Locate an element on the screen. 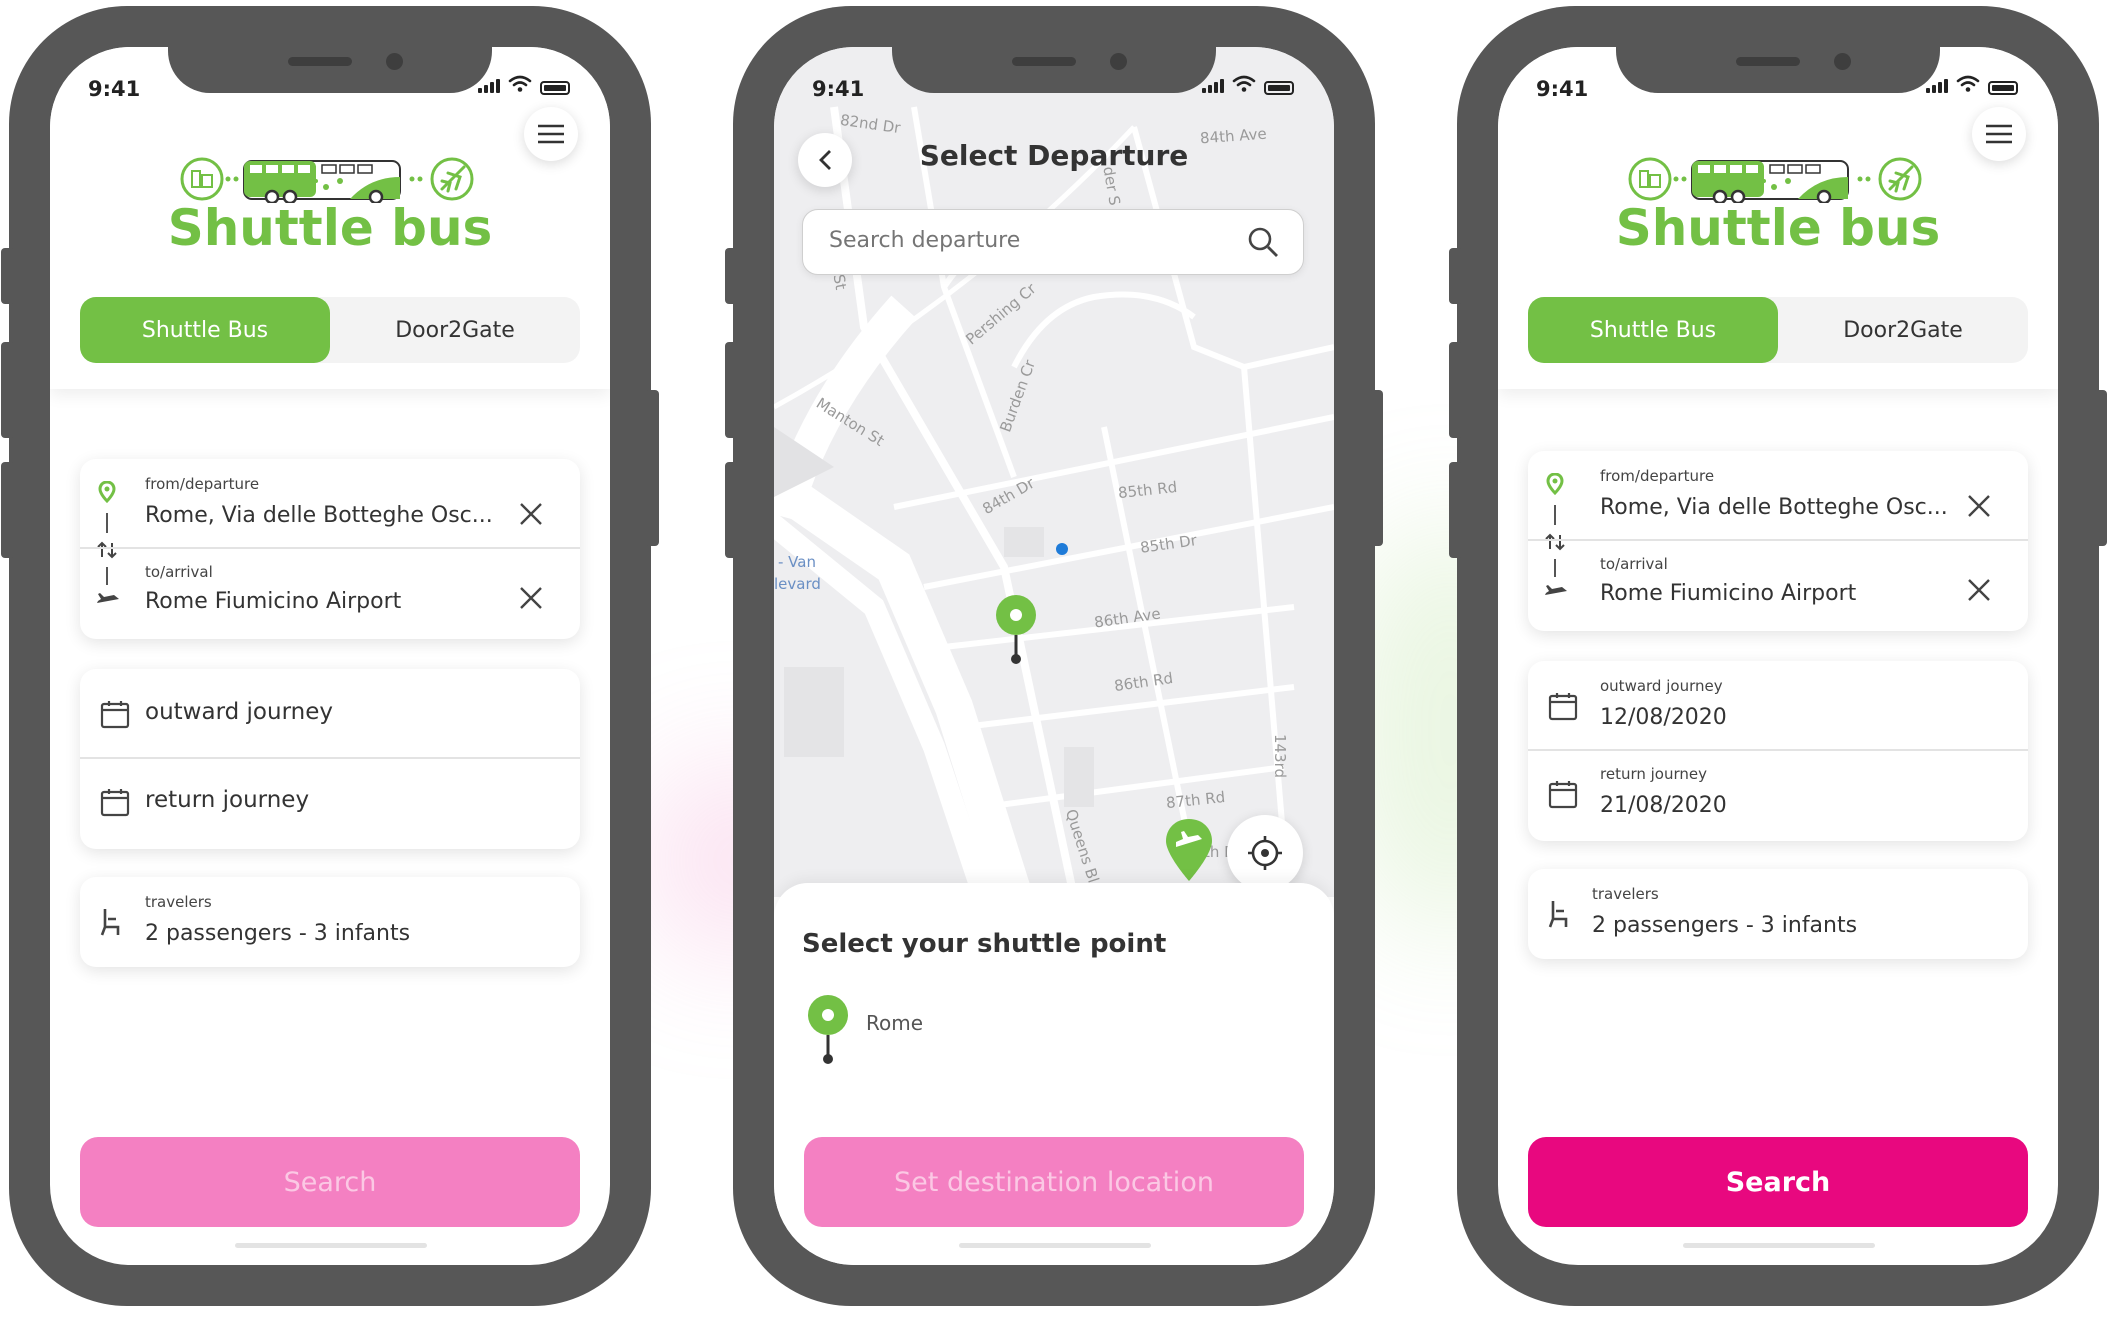  return-journey-label: return journey is located at coordinates (1653, 774).